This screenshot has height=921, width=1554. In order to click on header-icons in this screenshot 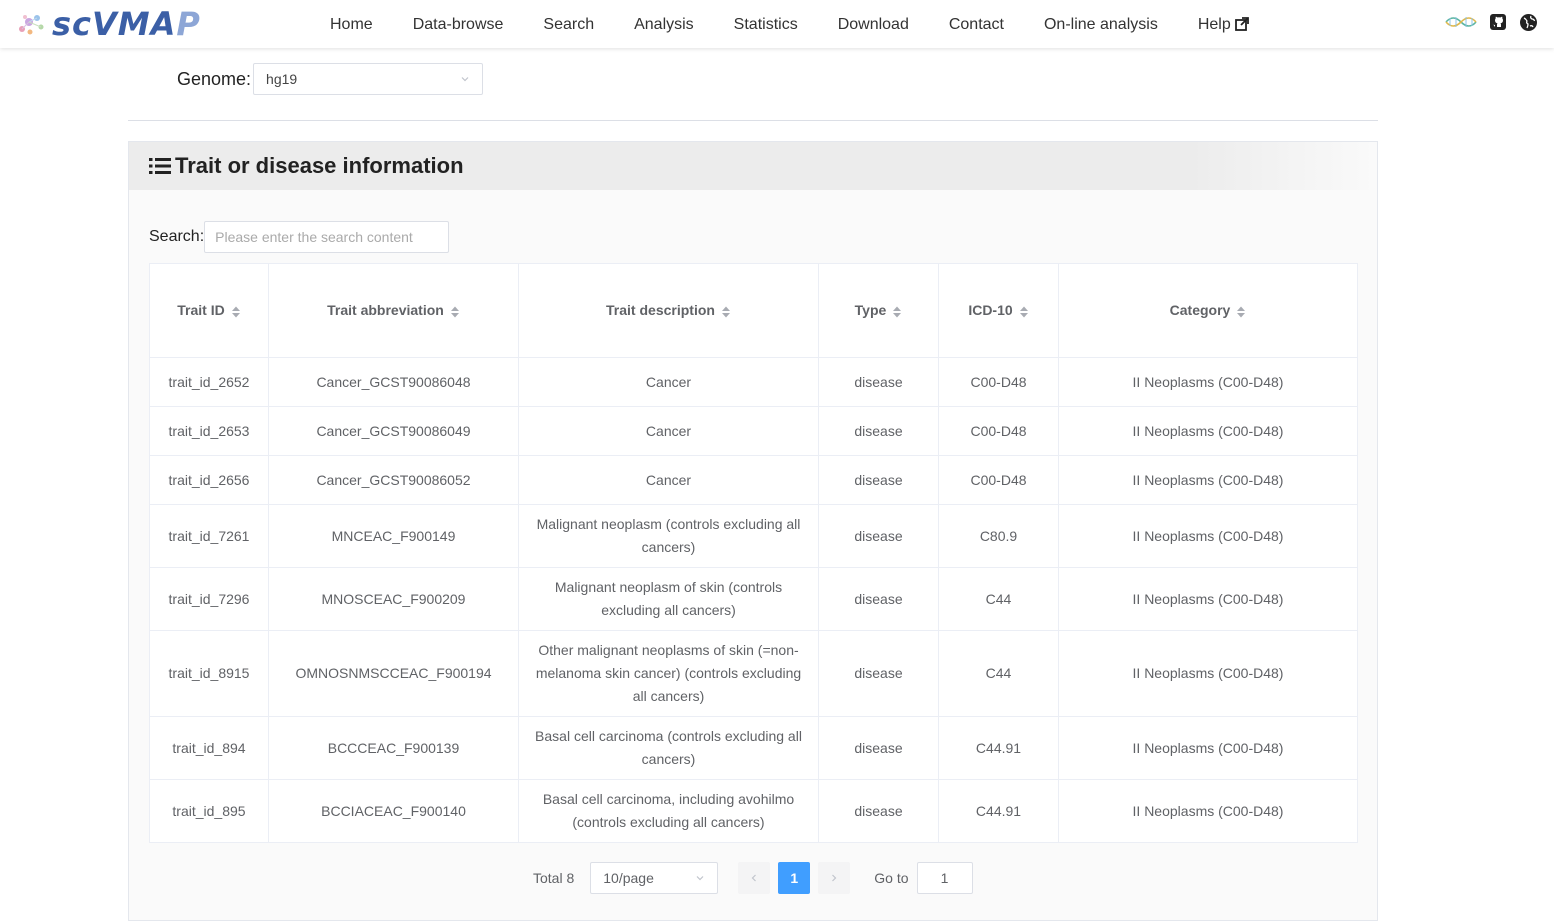, I will do `click(1491, 22)`.